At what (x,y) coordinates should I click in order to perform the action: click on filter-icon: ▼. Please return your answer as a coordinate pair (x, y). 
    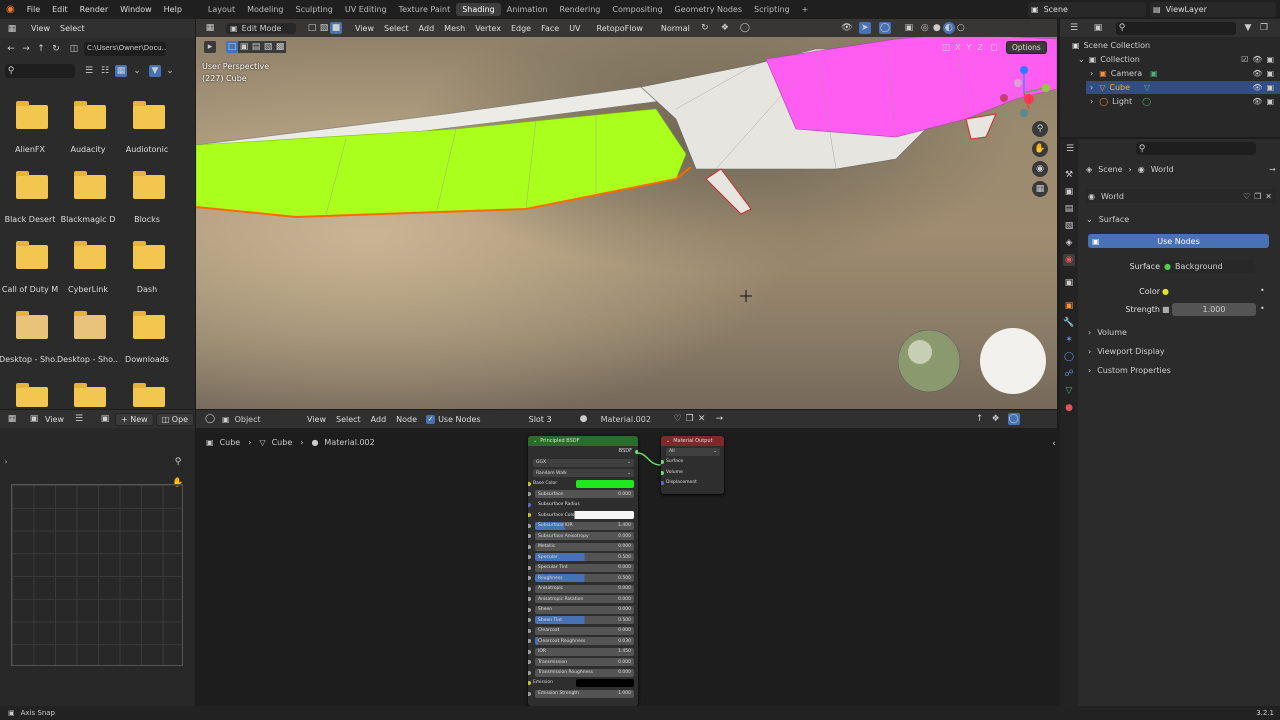
    Looking at the image, I should click on (155, 71).